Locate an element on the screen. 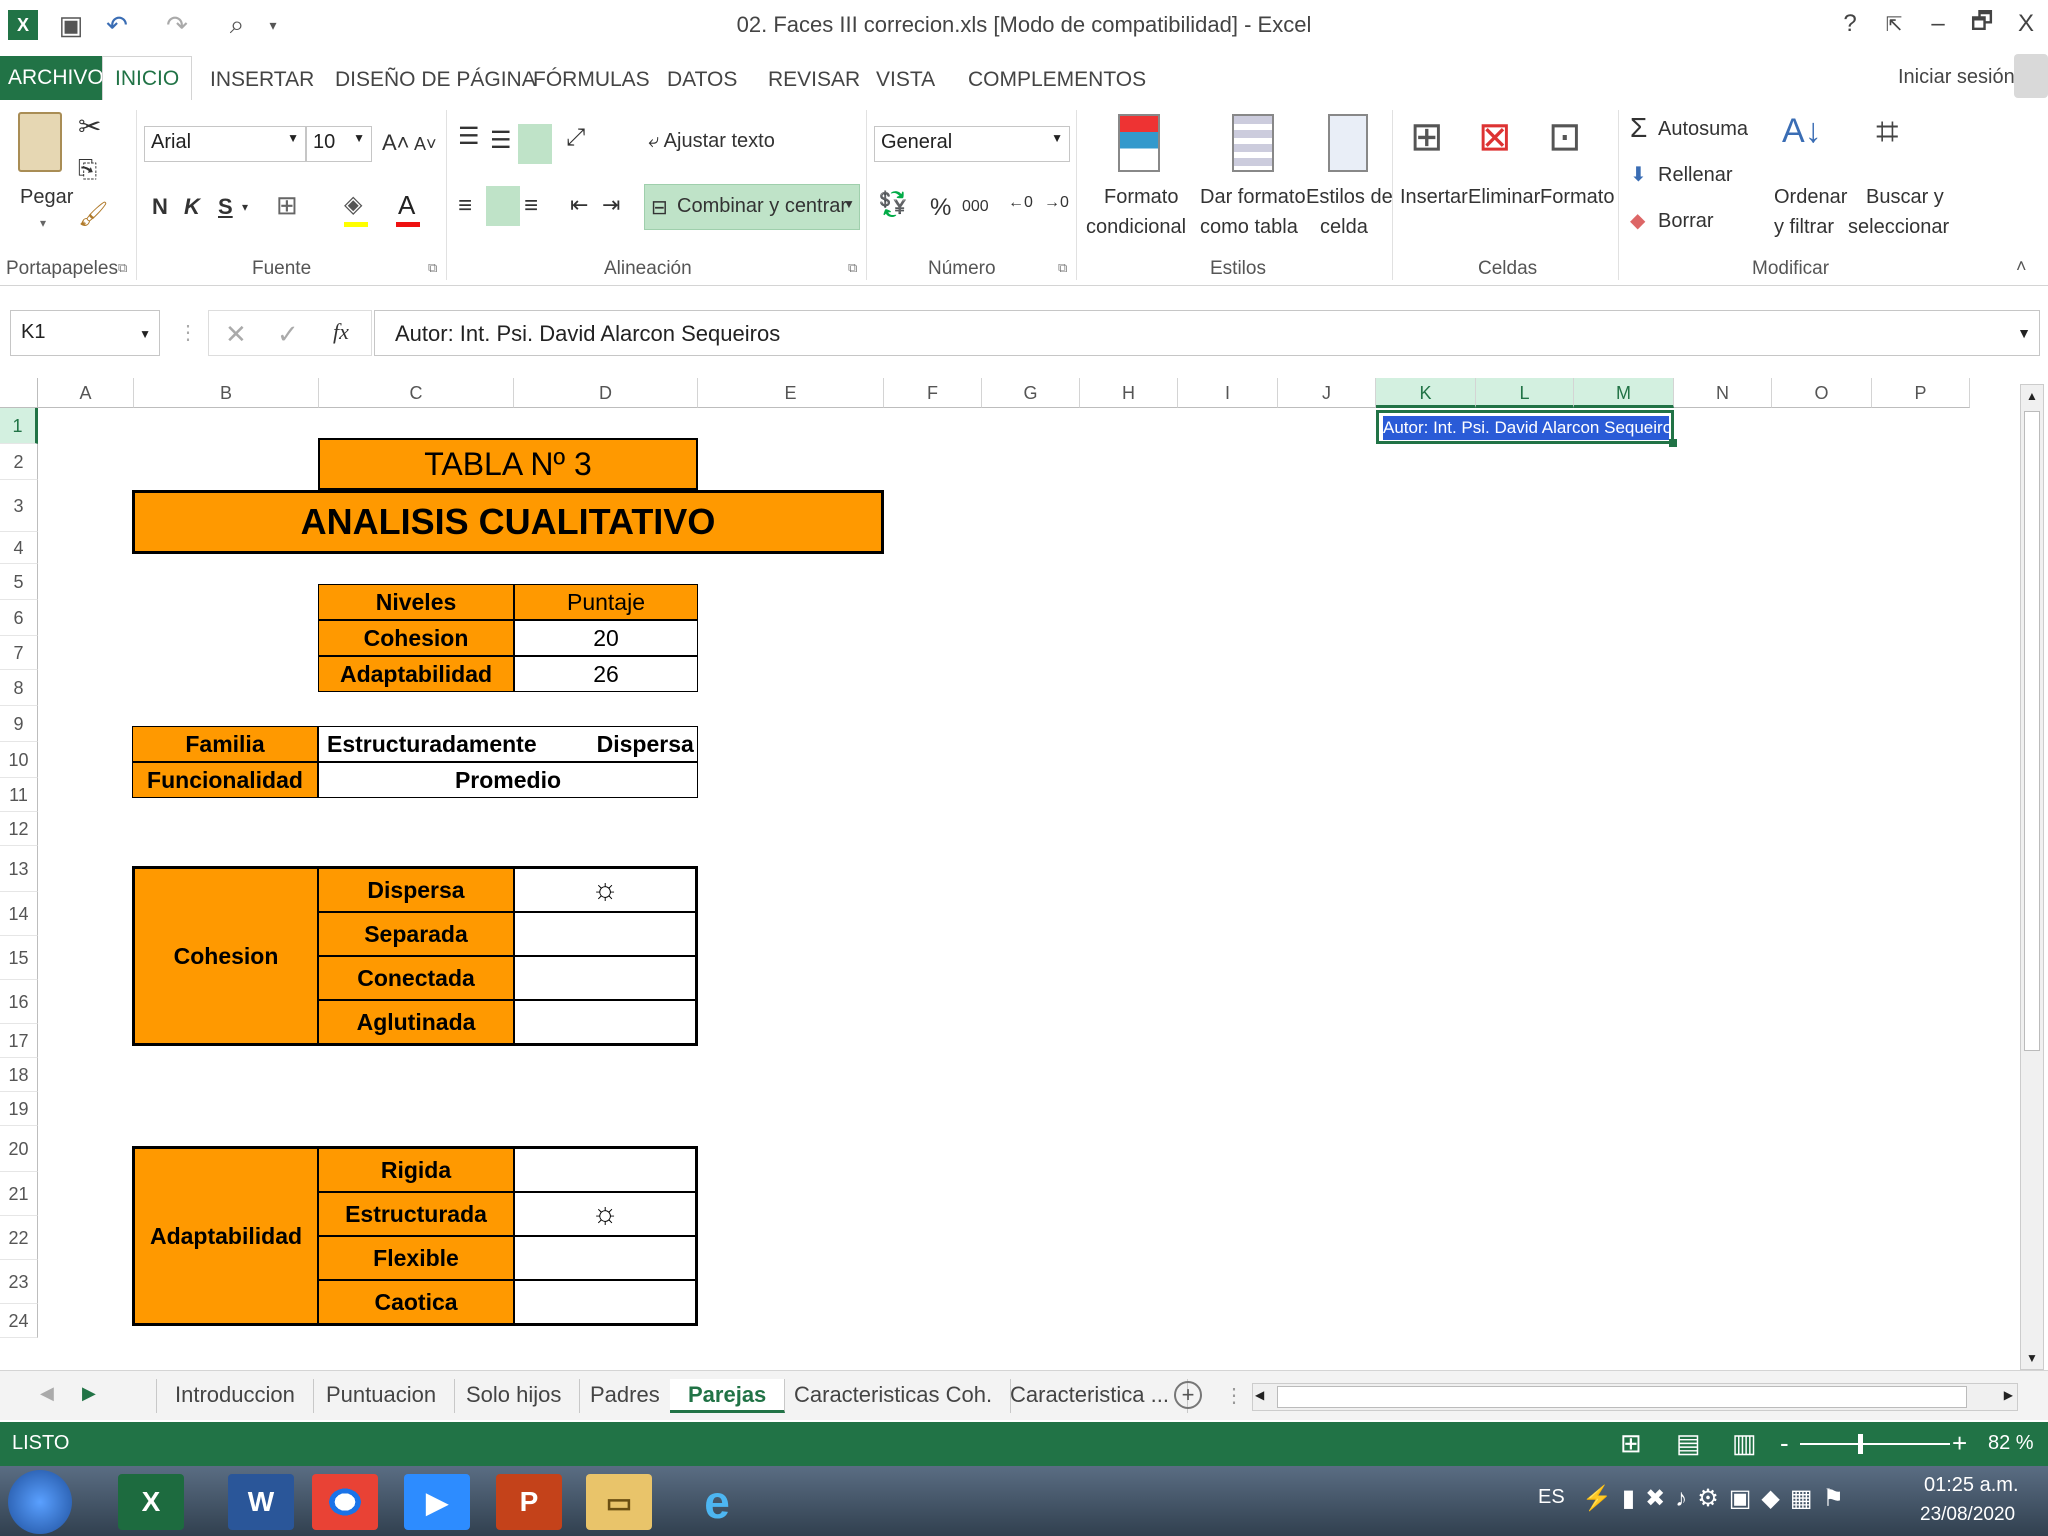 This screenshot has width=2048, height=1536. row-header-12: 12 is located at coordinates (19, 829).